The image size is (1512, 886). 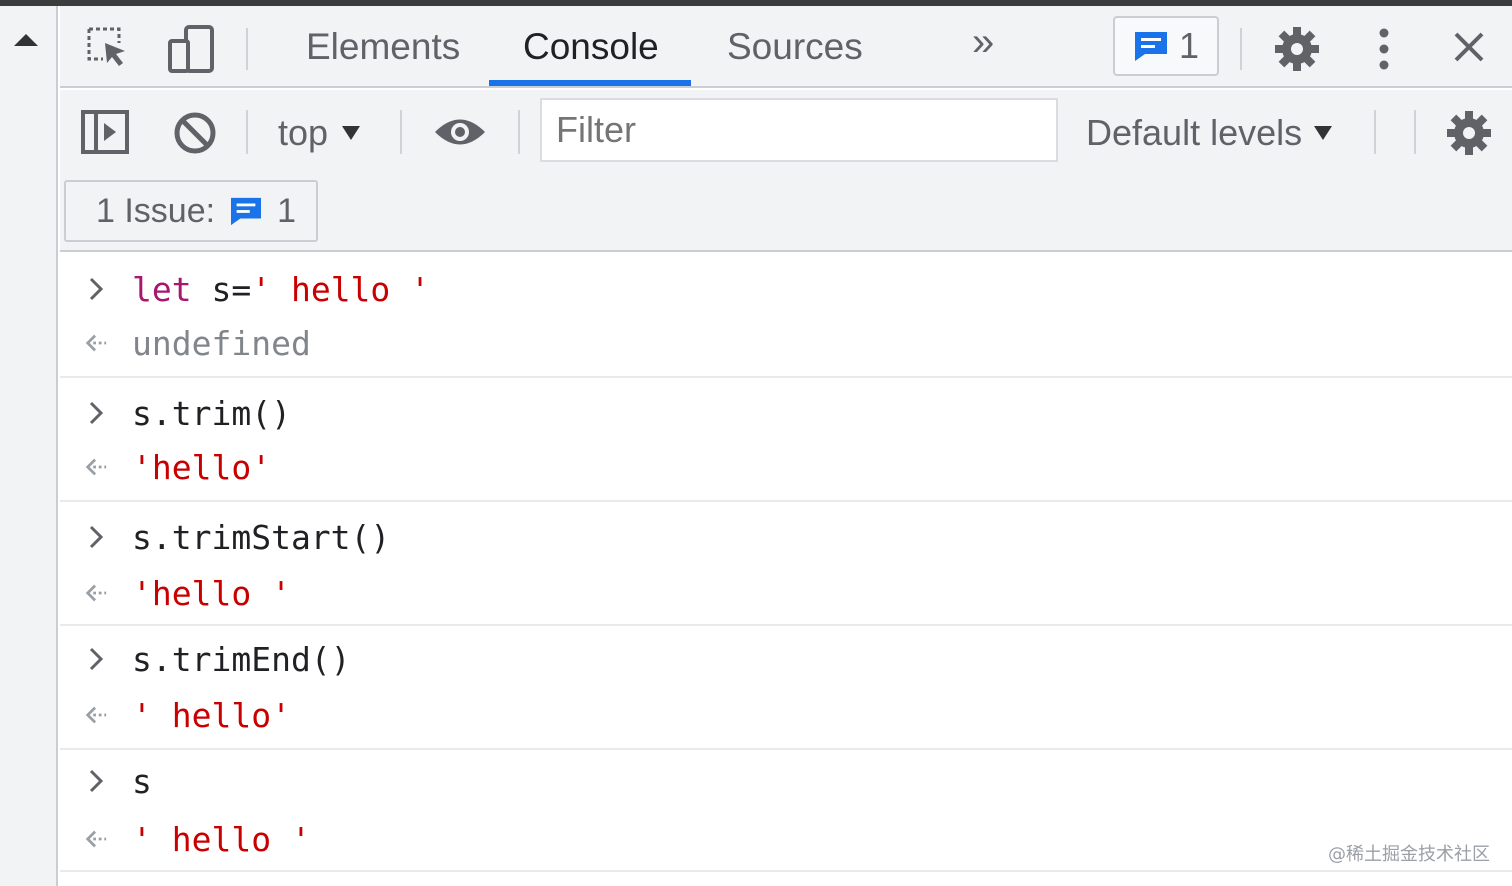 I want to click on context-selector-label: top, so click(x=303, y=132).